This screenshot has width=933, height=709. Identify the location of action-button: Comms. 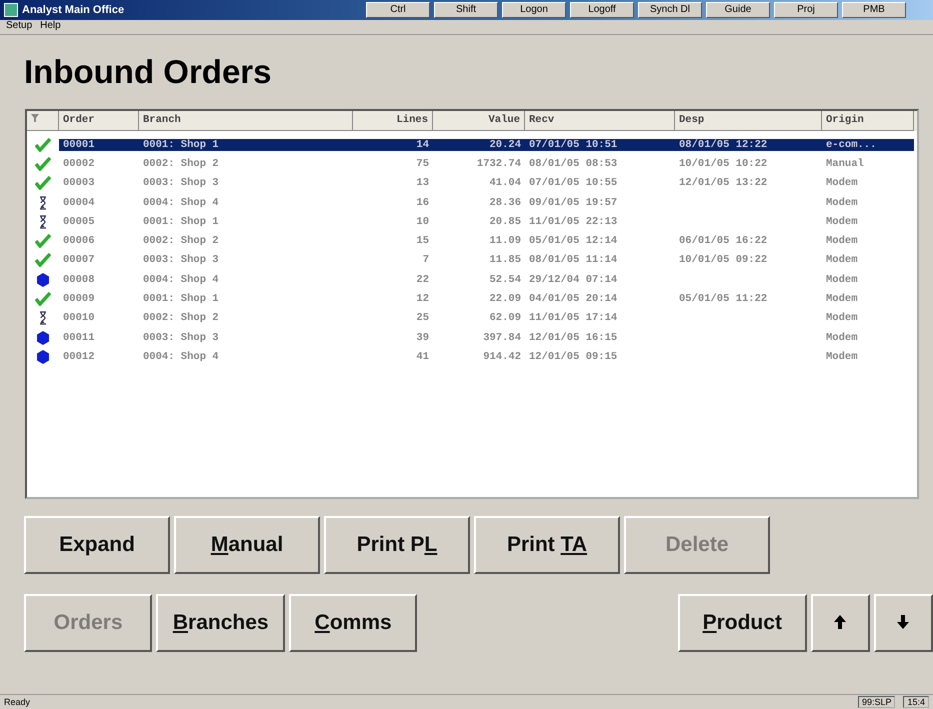
(353, 623).